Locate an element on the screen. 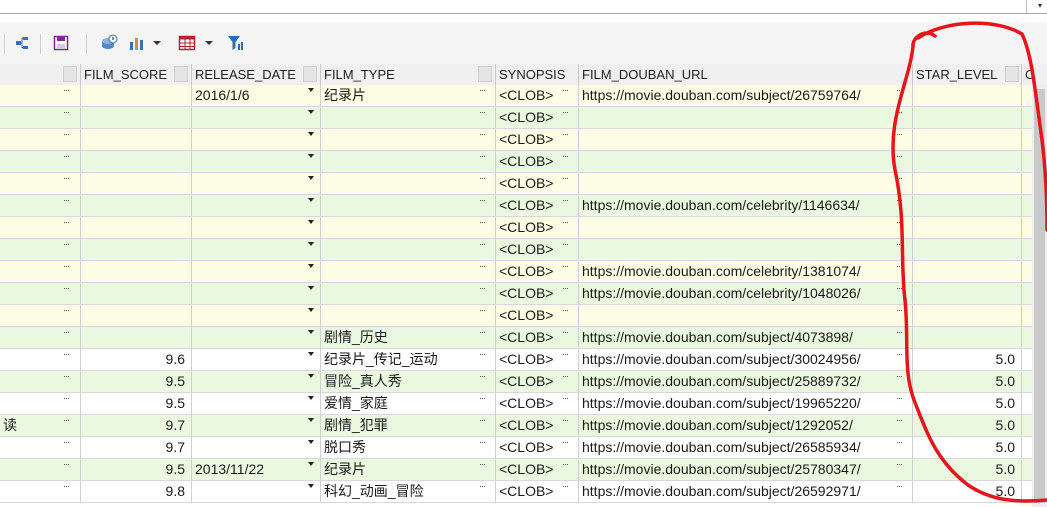 The image size is (1047, 507). table-icon is located at coordinates (187, 43).